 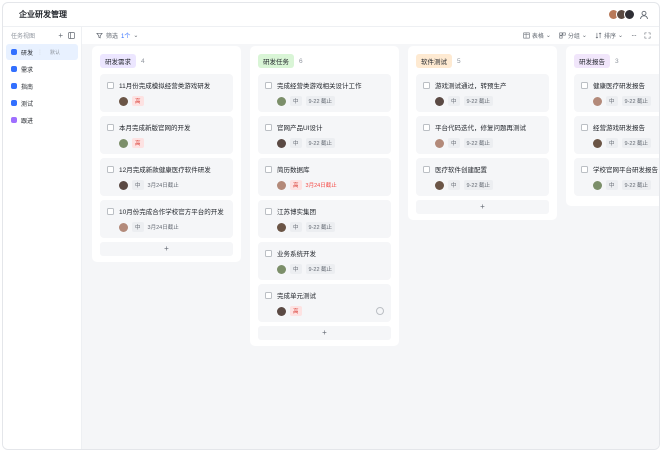 I want to click on task-card: 业务系统开发中 9-22 截止, so click(x=324, y=261).